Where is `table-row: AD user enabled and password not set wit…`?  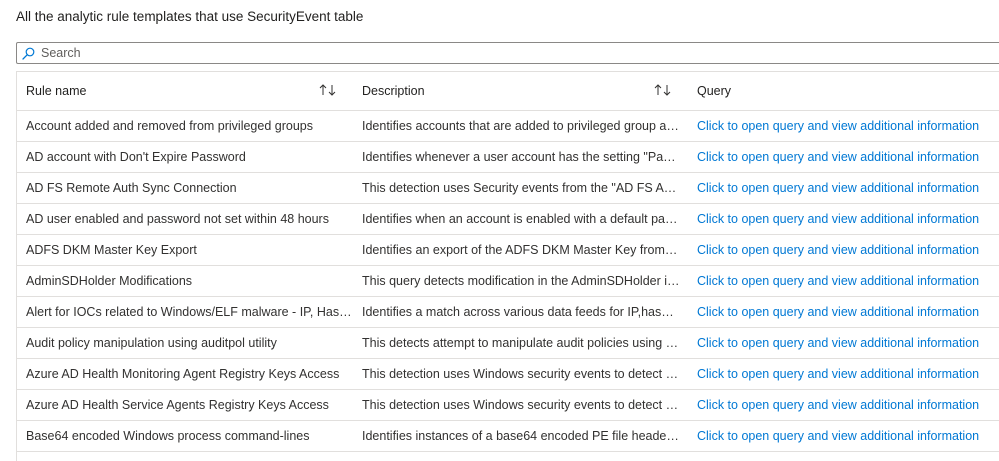
table-row: AD user enabled and password not set wit… is located at coordinates (508, 219).